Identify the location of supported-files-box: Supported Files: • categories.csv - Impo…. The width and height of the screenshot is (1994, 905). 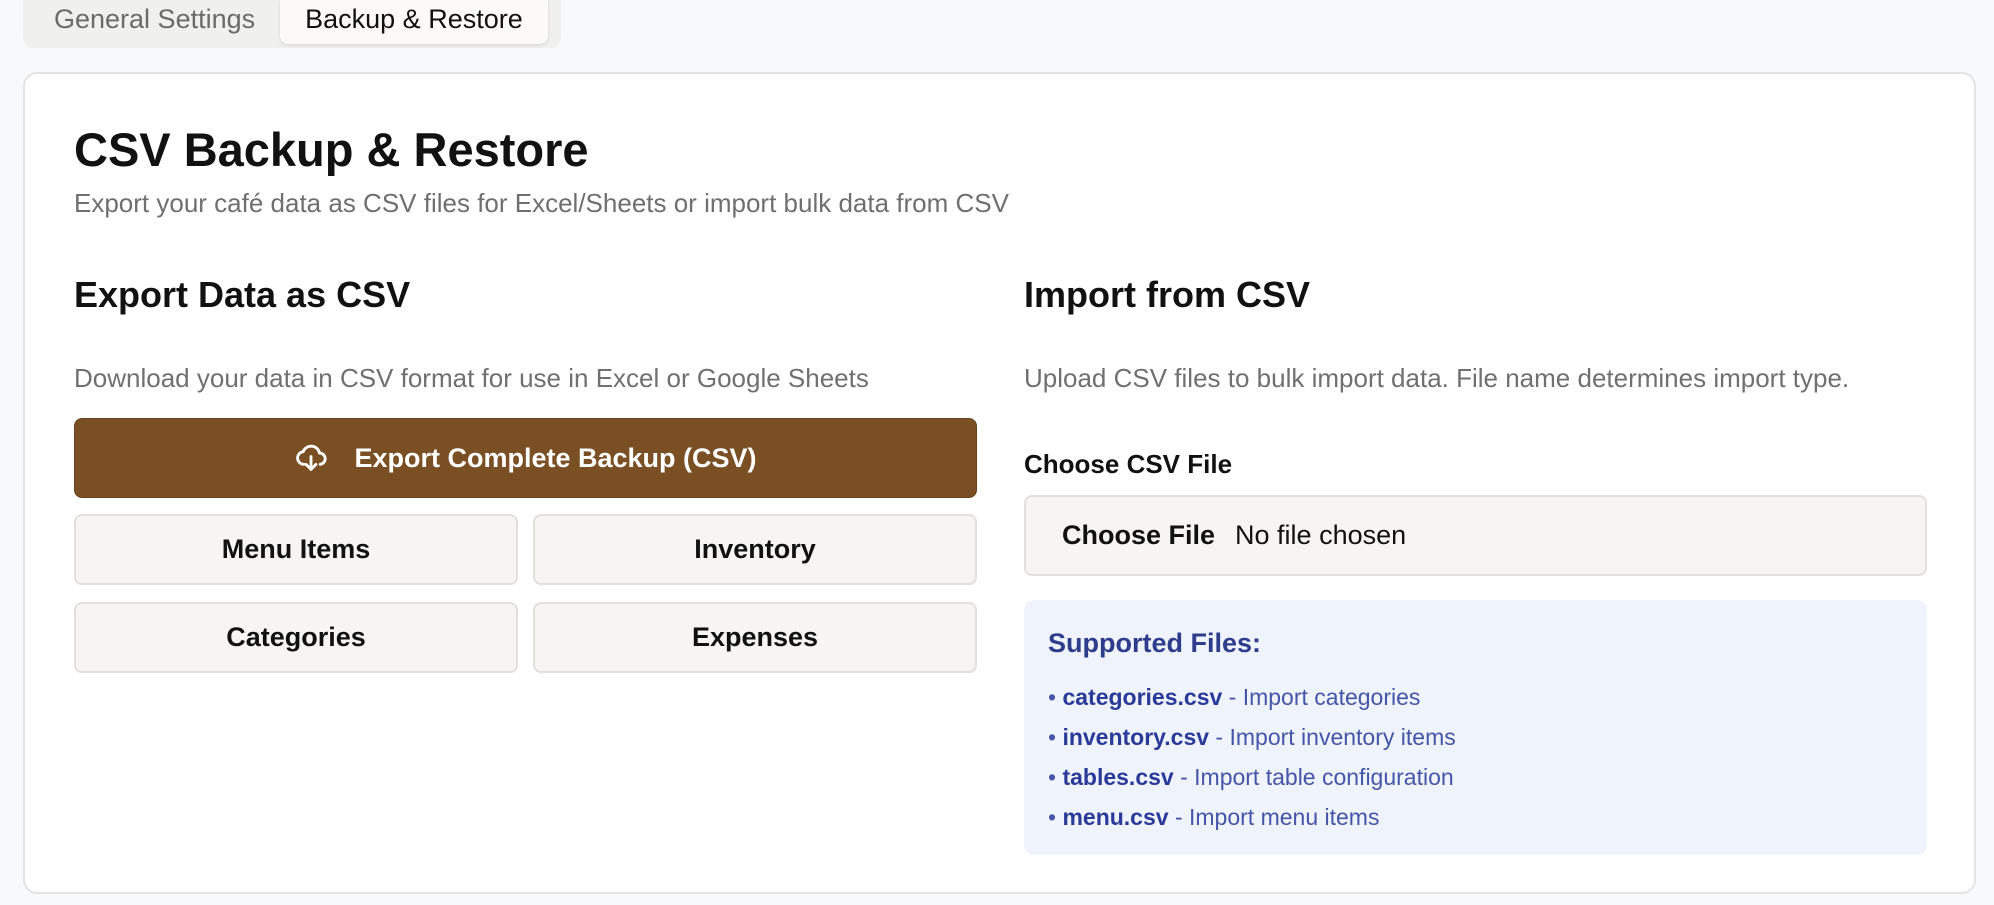
(1475, 727).